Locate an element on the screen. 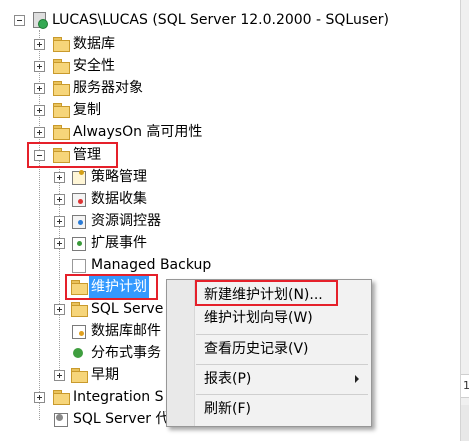 This screenshot has height=441, width=469. tree-item-label: SQL Server 代 is located at coordinates (121, 419).